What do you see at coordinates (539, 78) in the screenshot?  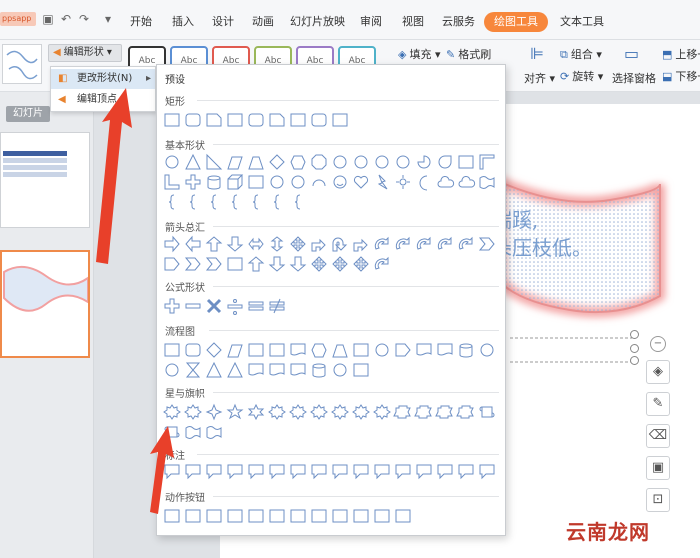 I see `align-button: 对齐 ▾` at bounding box center [539, 78].